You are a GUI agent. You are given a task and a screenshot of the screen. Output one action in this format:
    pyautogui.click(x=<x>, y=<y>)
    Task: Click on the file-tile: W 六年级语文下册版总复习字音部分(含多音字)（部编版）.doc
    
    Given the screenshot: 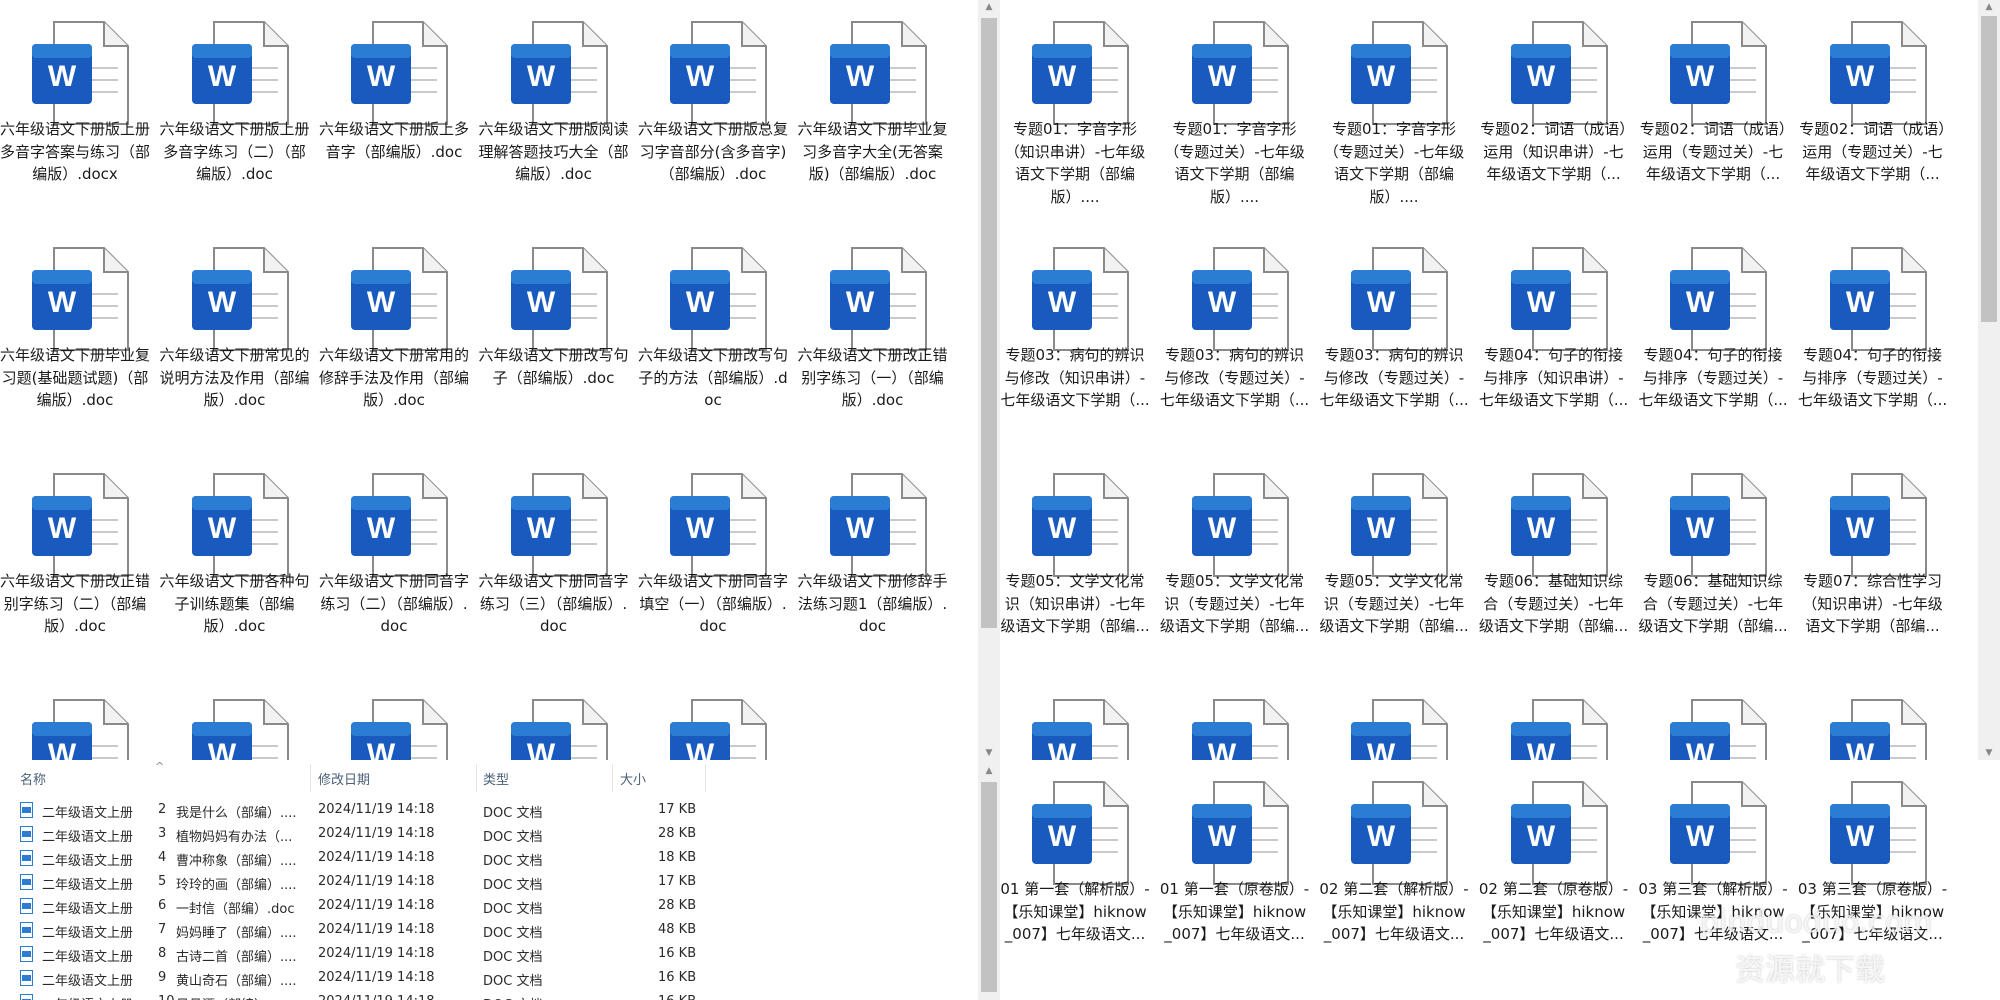 What is the action you would take?
    pyautogui.click(x=713, y=113)
    